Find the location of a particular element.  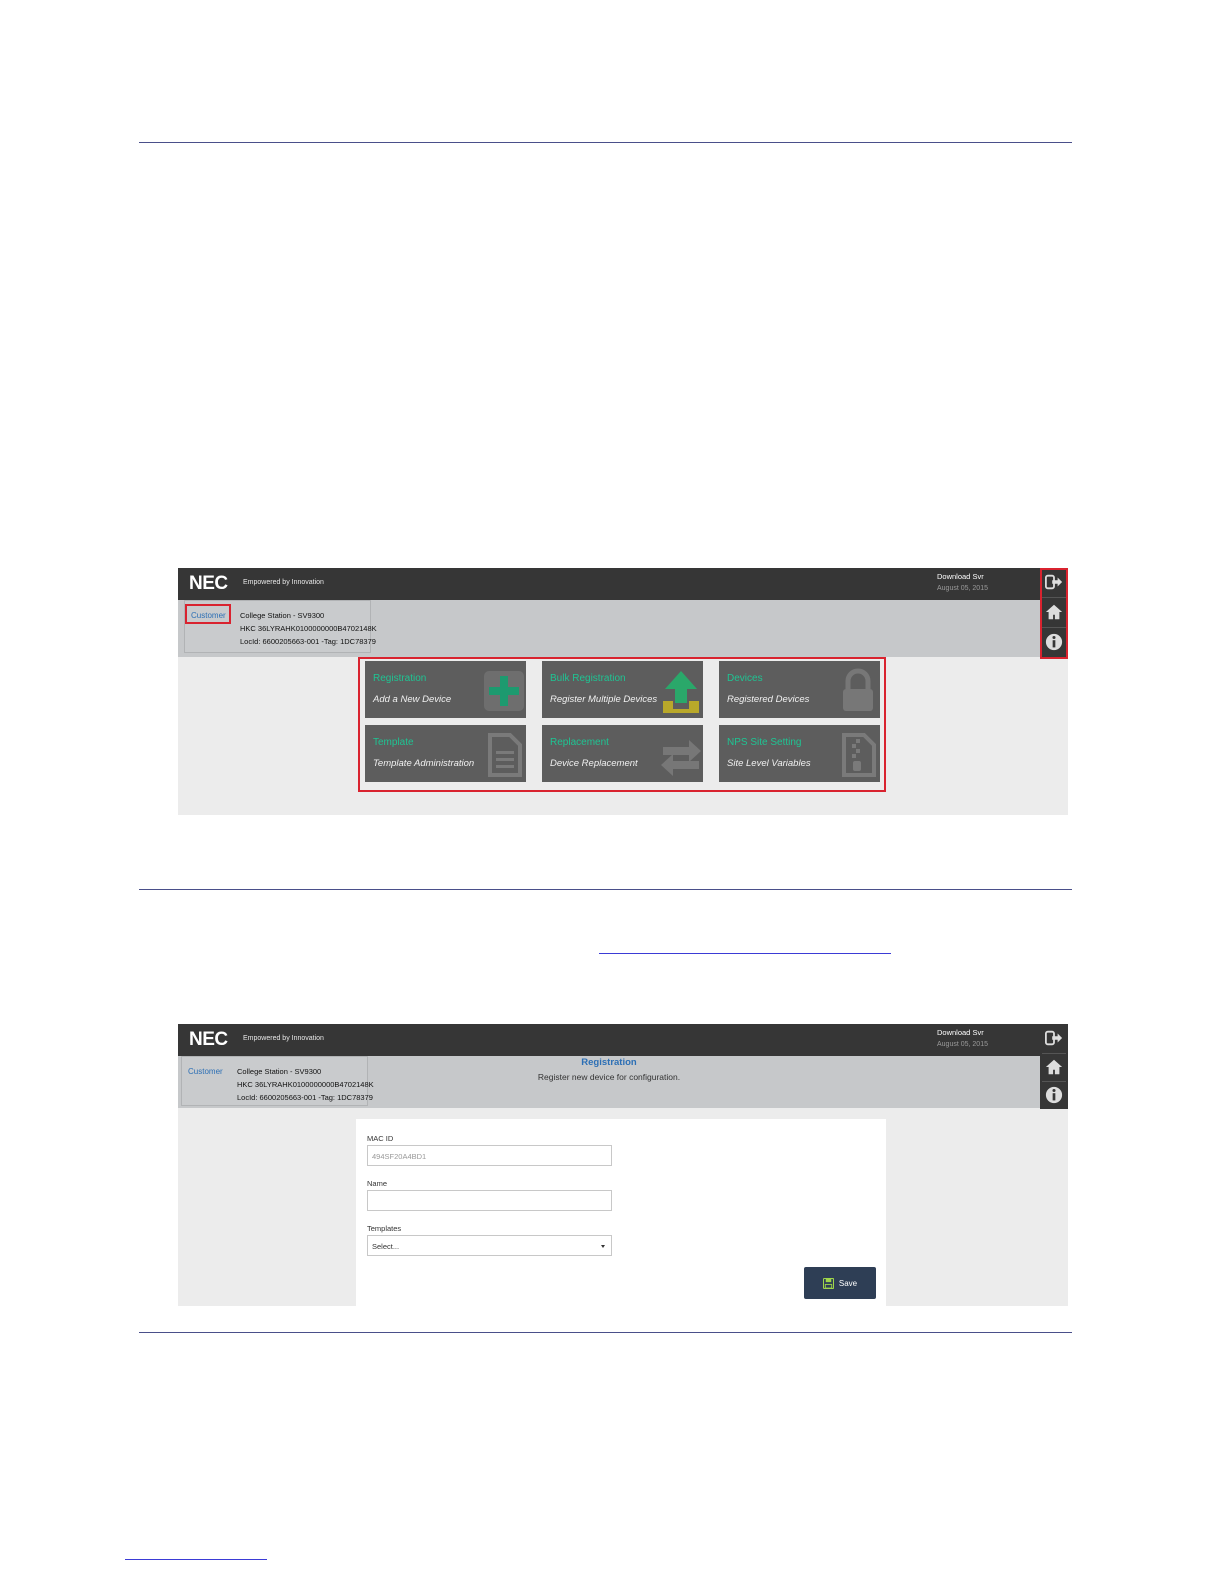

customer-hkc: HKC 36LYRAHK0100000000B4702148K is located at coordinates (308, 628).